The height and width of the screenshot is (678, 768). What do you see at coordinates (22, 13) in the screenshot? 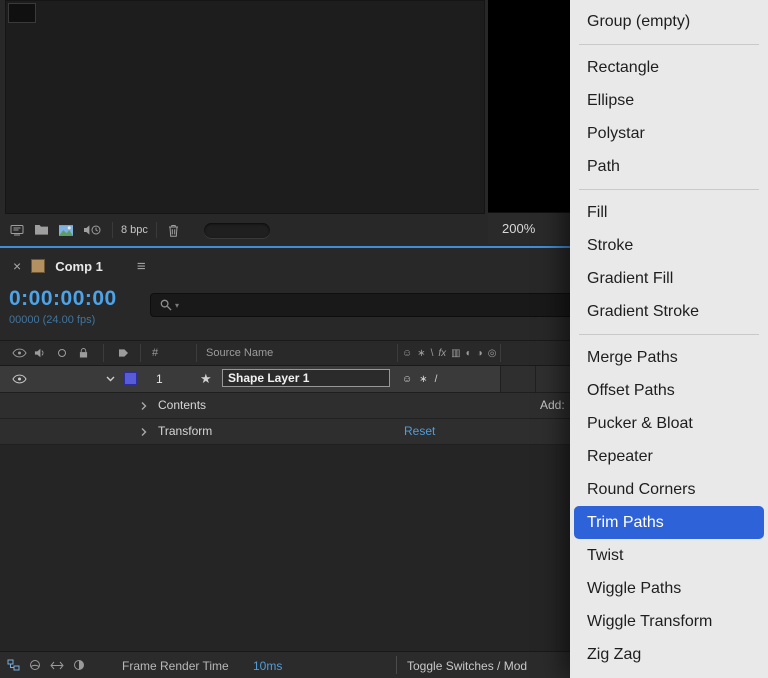
I see `panel-tab-corner` at bounding box center [22, 13].